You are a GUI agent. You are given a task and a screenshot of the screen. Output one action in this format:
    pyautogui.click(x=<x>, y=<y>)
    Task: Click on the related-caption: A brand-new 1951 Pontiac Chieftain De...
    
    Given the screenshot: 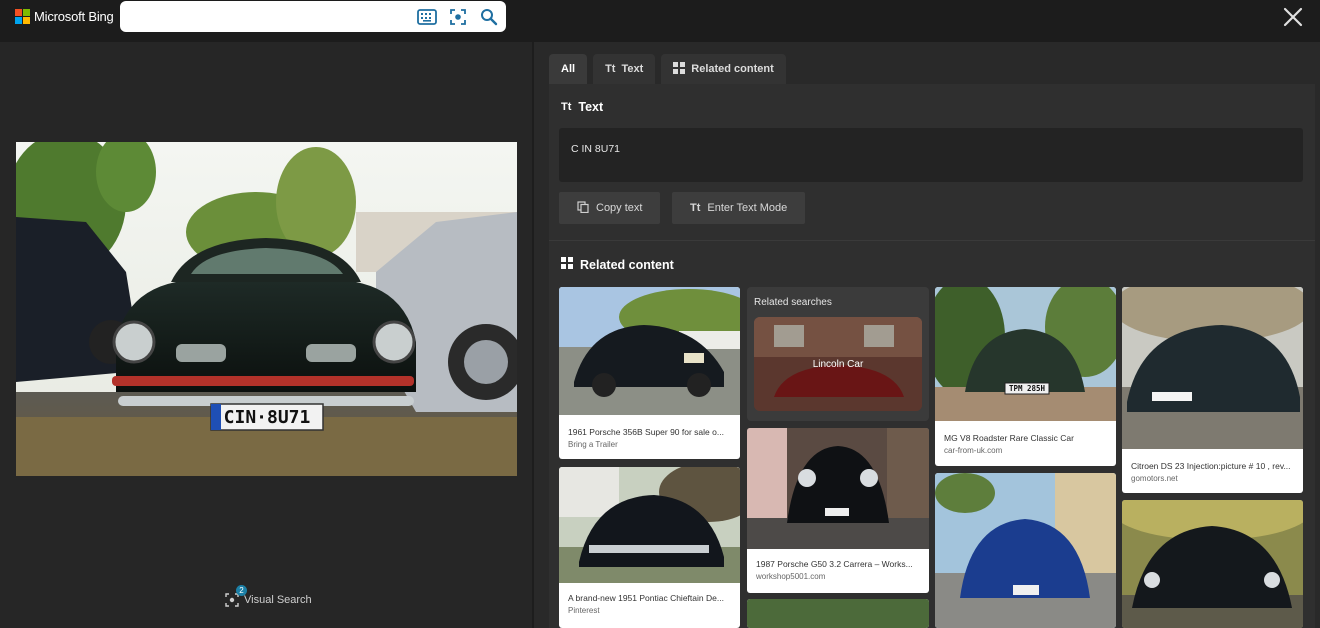 What is the action you would take?
    pyautogui.click(x=646, y=598)
    